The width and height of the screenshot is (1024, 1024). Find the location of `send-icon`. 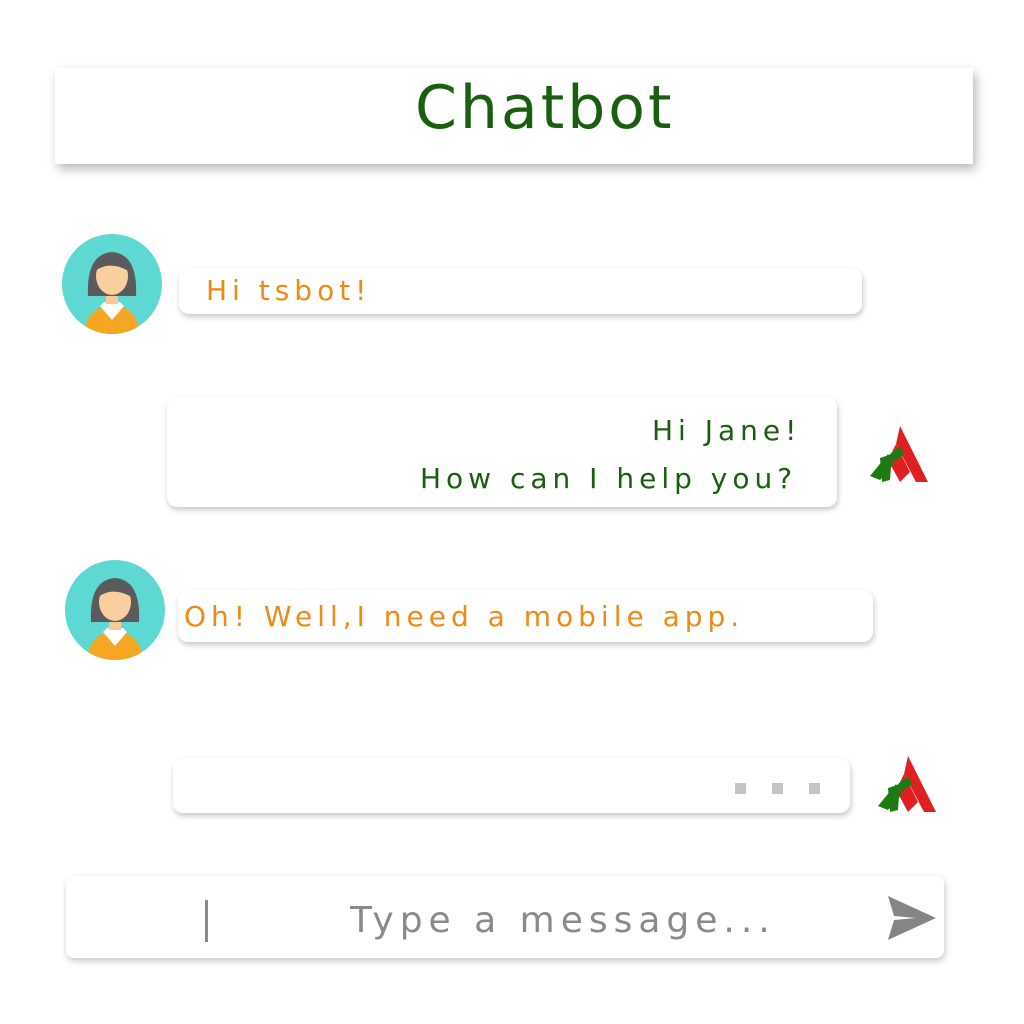

send-icon is located at coordinates (912, 918).